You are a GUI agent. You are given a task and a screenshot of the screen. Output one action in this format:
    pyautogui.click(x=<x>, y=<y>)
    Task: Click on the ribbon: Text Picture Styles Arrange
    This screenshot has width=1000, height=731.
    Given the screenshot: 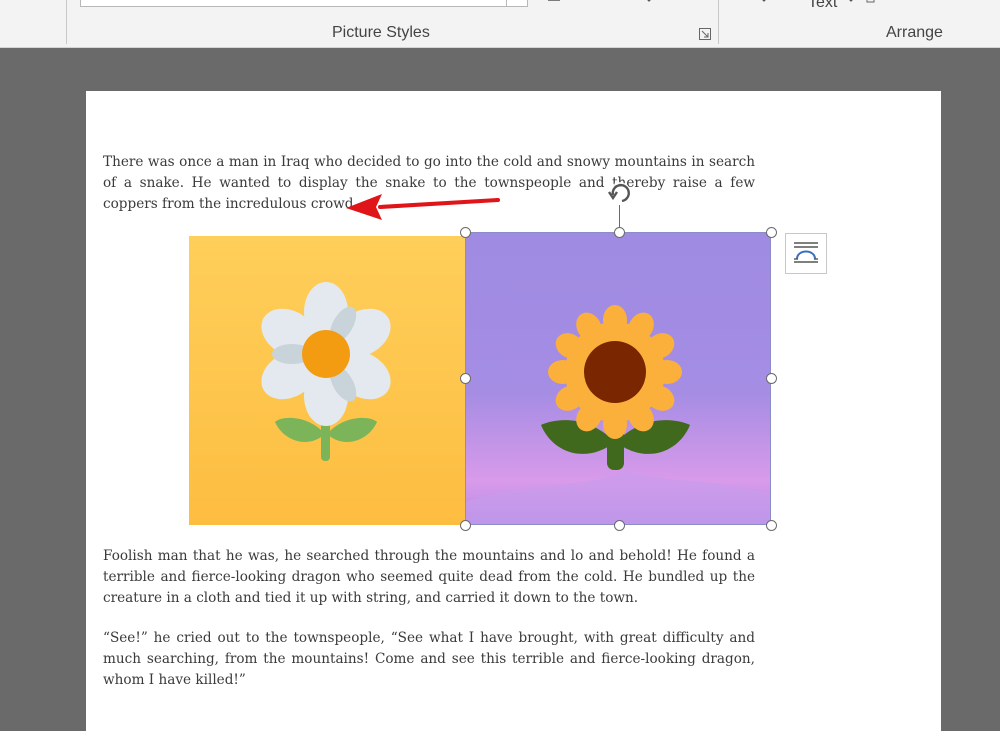 What is the action you would take?
    pyautogui.click(x=500, y=24)
    